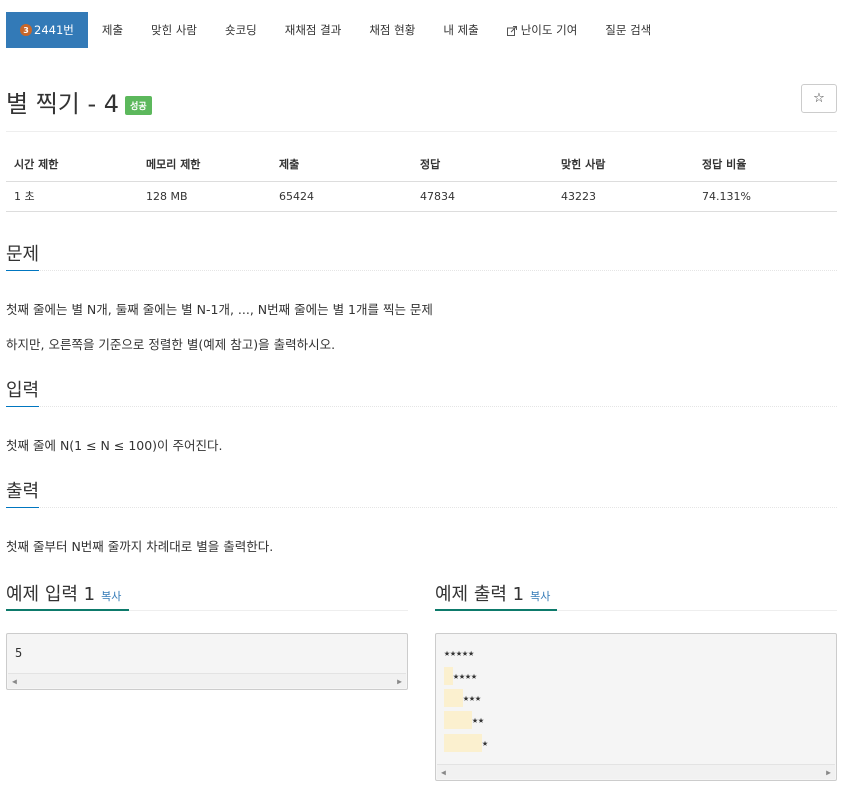  Describe the element at coordinates (623, 196) in the screenshot. I see `table-cell: 43223` at that location.